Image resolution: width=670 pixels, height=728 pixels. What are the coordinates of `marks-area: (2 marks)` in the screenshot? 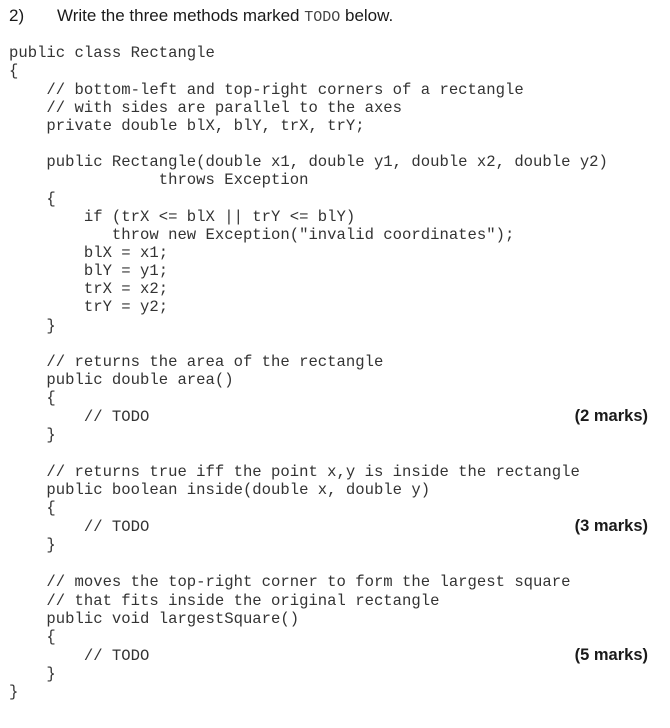 It's located at (611, 416).